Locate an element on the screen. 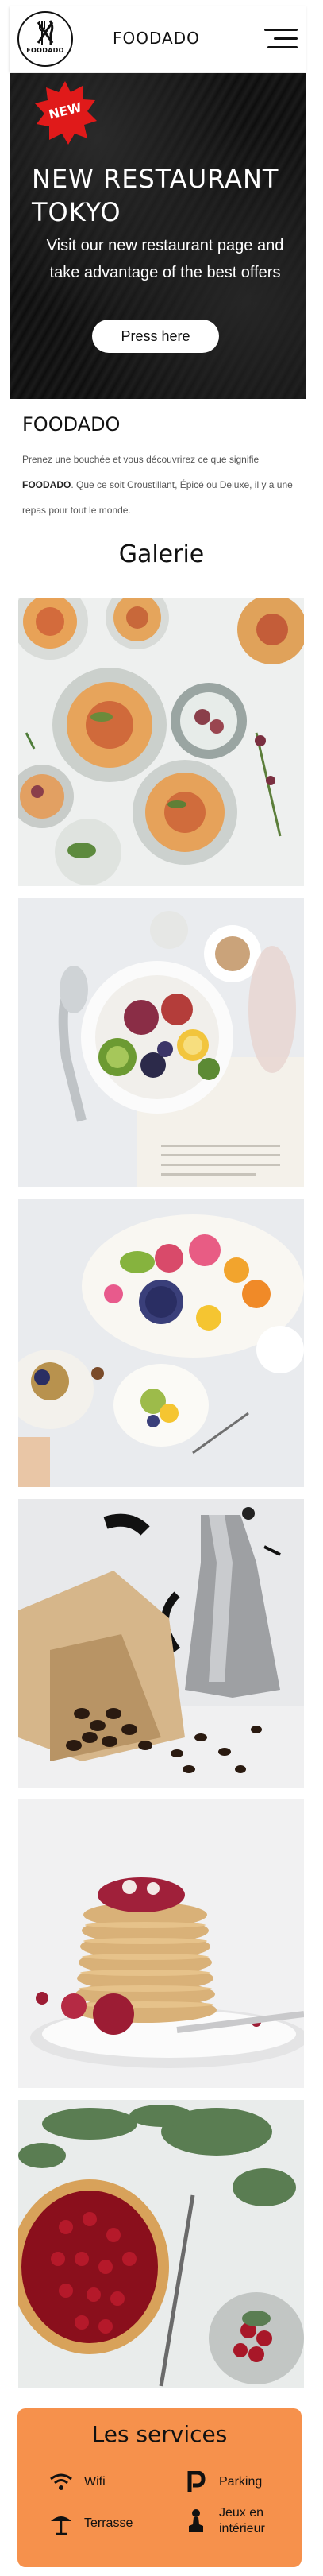 This screenshot has height=2576, width=323. gallery-photo-cranberry-tart is located at coordinates (161, 2244).